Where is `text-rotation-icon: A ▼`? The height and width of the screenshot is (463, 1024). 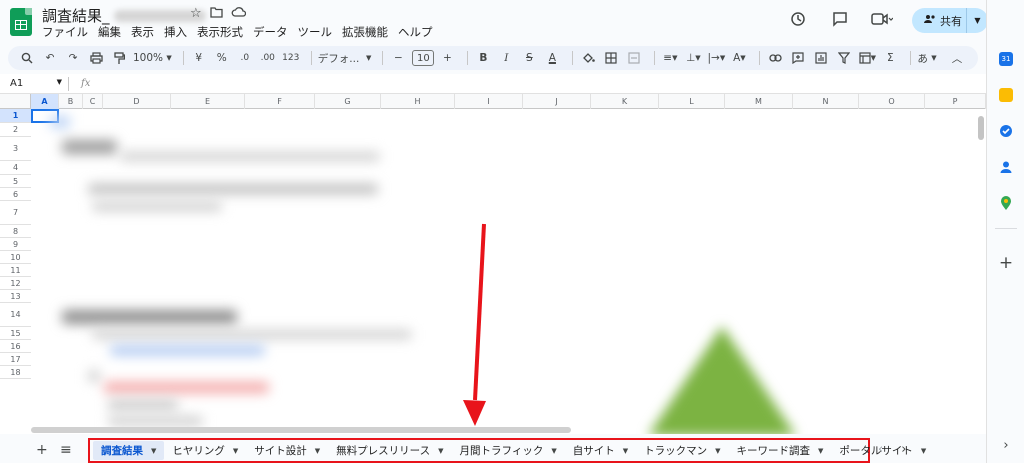
text-rotation-icon: A ▼ is located at coordinates (739, 58).